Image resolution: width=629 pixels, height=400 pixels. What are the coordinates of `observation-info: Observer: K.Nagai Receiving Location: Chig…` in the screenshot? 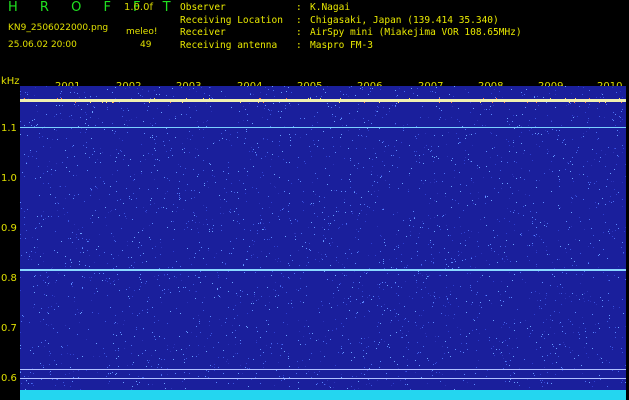 It's located at (351, 27).